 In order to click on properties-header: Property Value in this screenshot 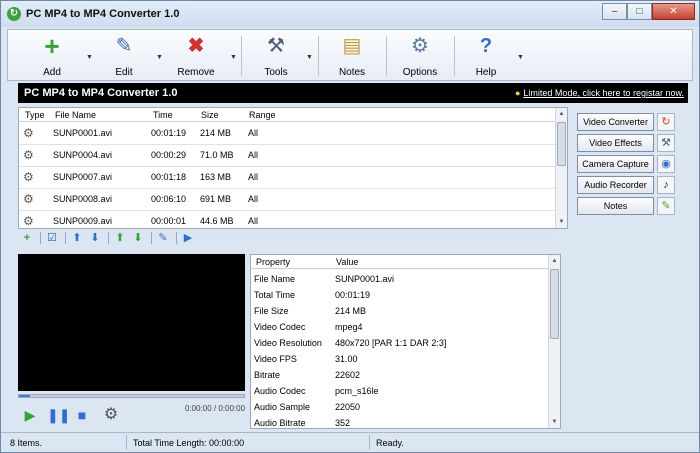, I will do `click(399, 262)`.